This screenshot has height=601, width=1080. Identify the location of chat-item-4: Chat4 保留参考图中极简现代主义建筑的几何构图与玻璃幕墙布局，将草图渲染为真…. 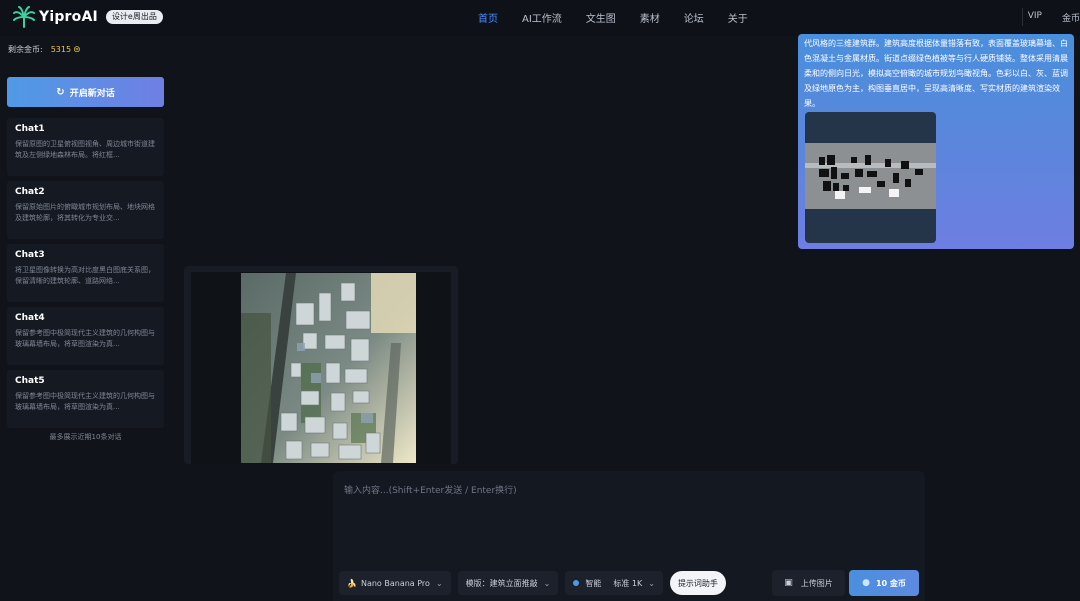
(85, 336).